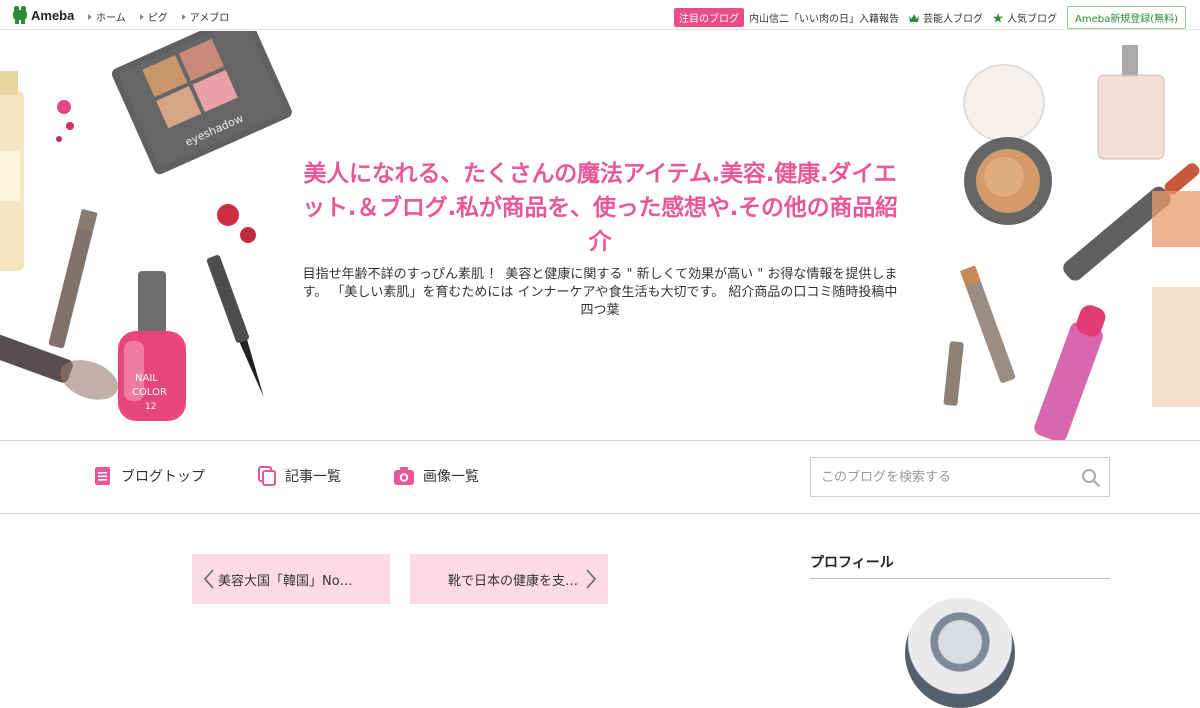 This screenshot has width=1200, height=708. I want to click on nail-polish-number: 12, so click(150, 407).